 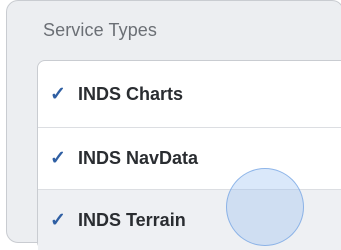 What do you see at coordinates (132, 219) in the screenshot?
I see `list-item-label: INDS Terrain` at bounding box center [132, 219].